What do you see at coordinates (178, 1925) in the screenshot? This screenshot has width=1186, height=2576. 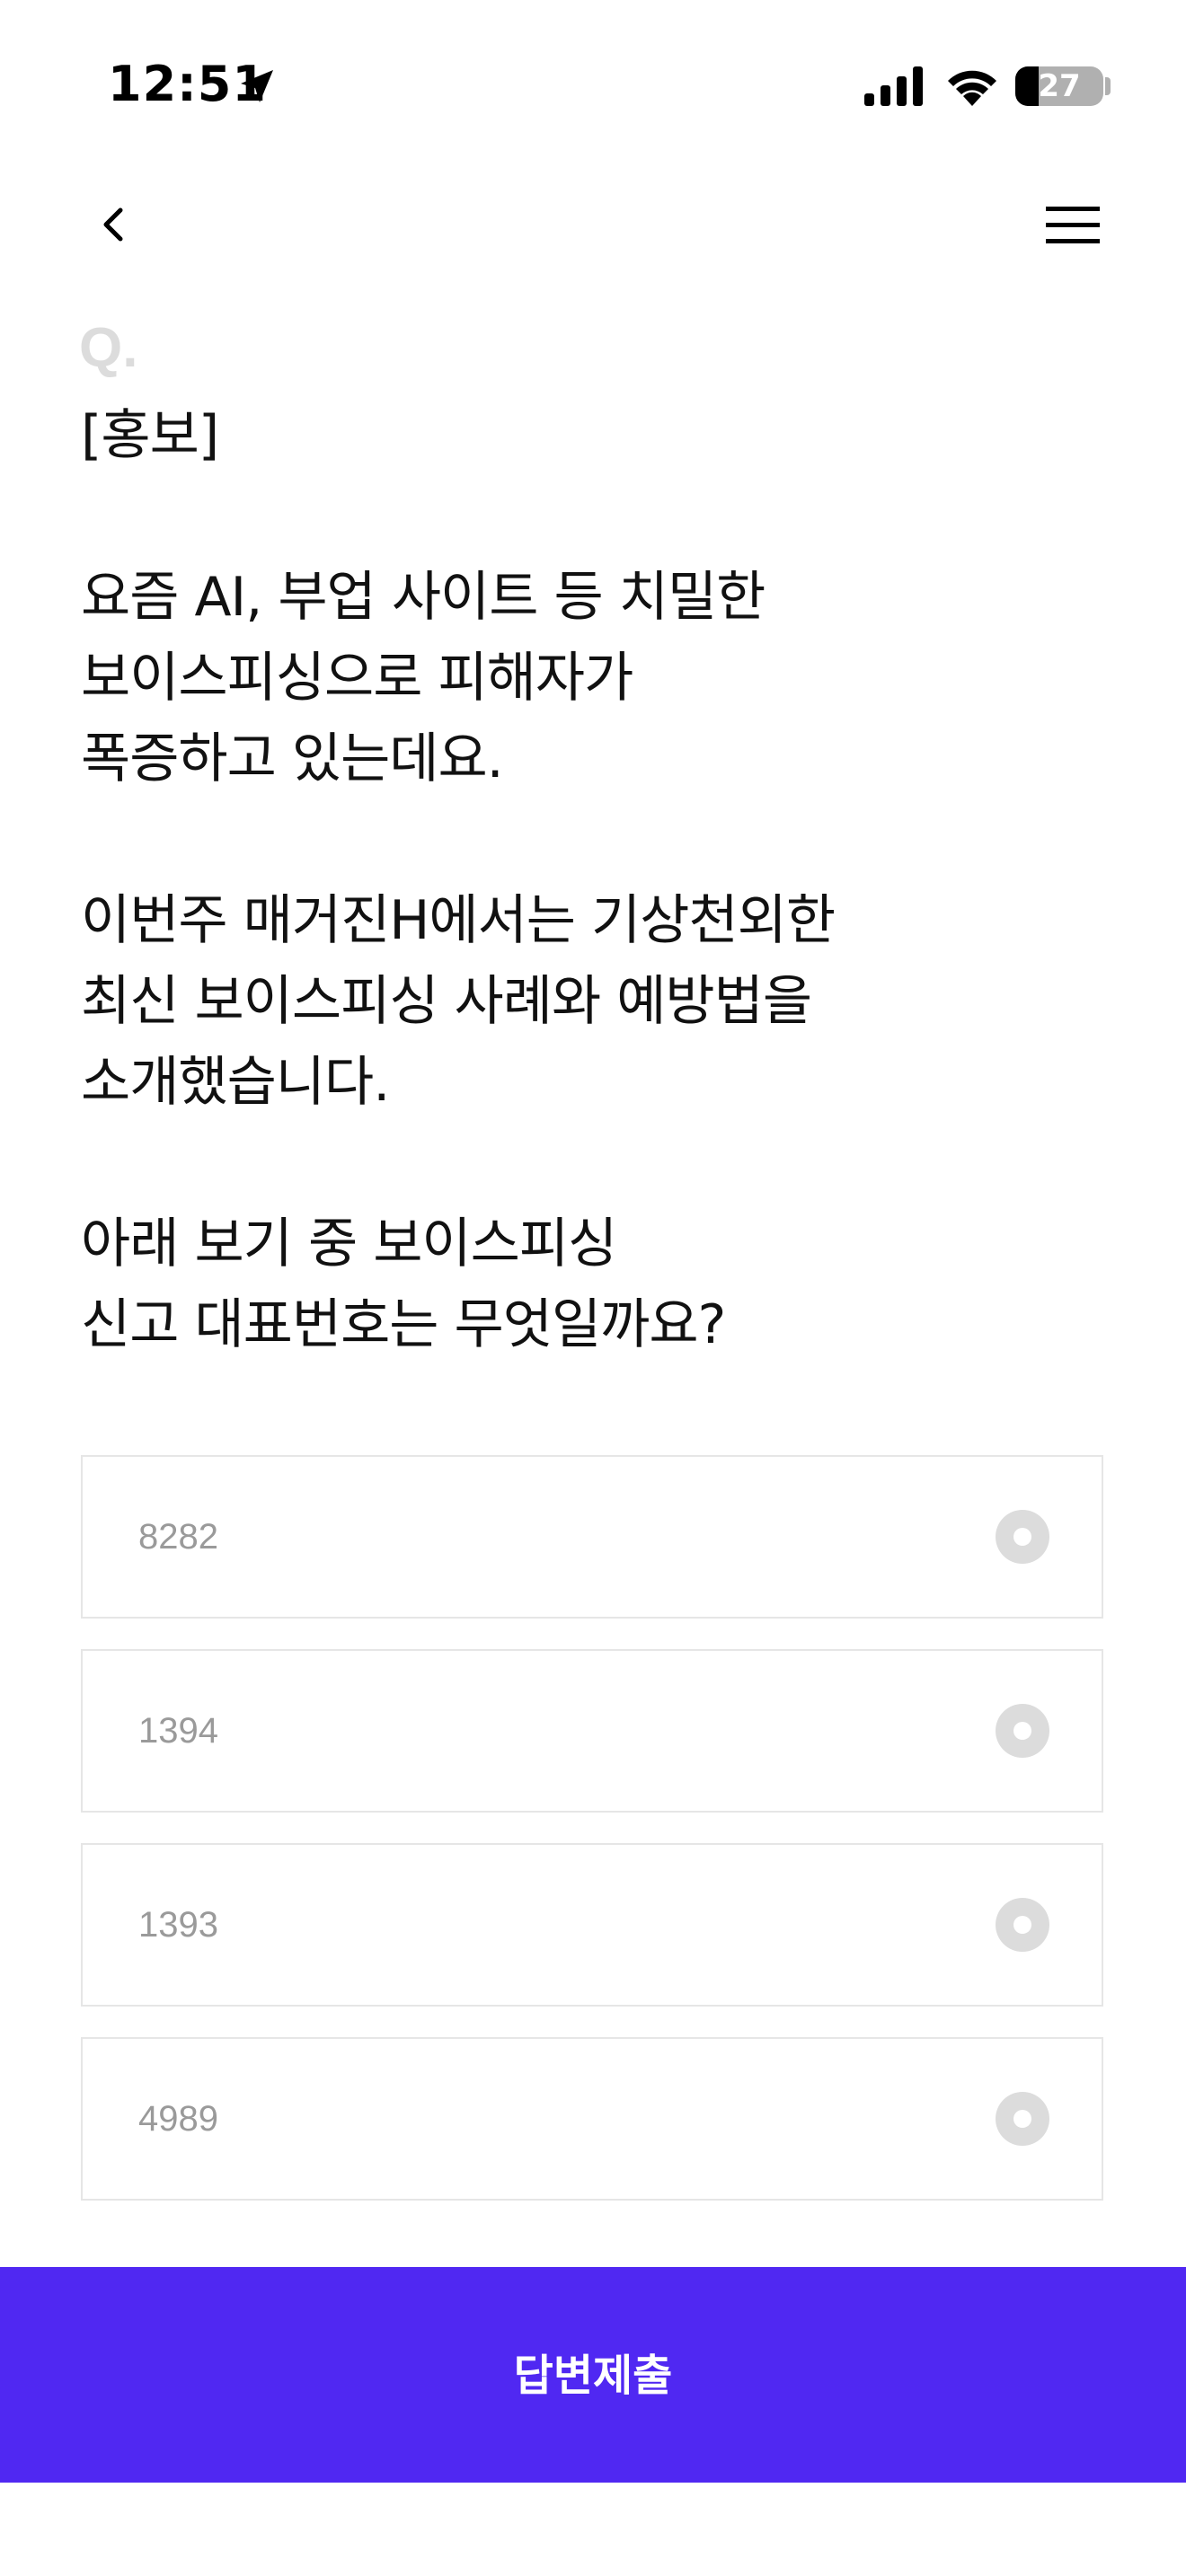 I see `option-label: 1393` at bounding box center [178, 1925].